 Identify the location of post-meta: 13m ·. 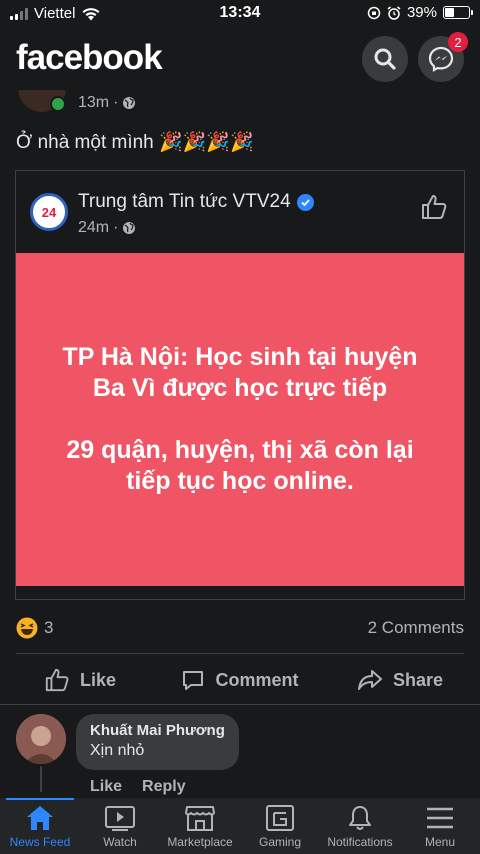
(107, 103).